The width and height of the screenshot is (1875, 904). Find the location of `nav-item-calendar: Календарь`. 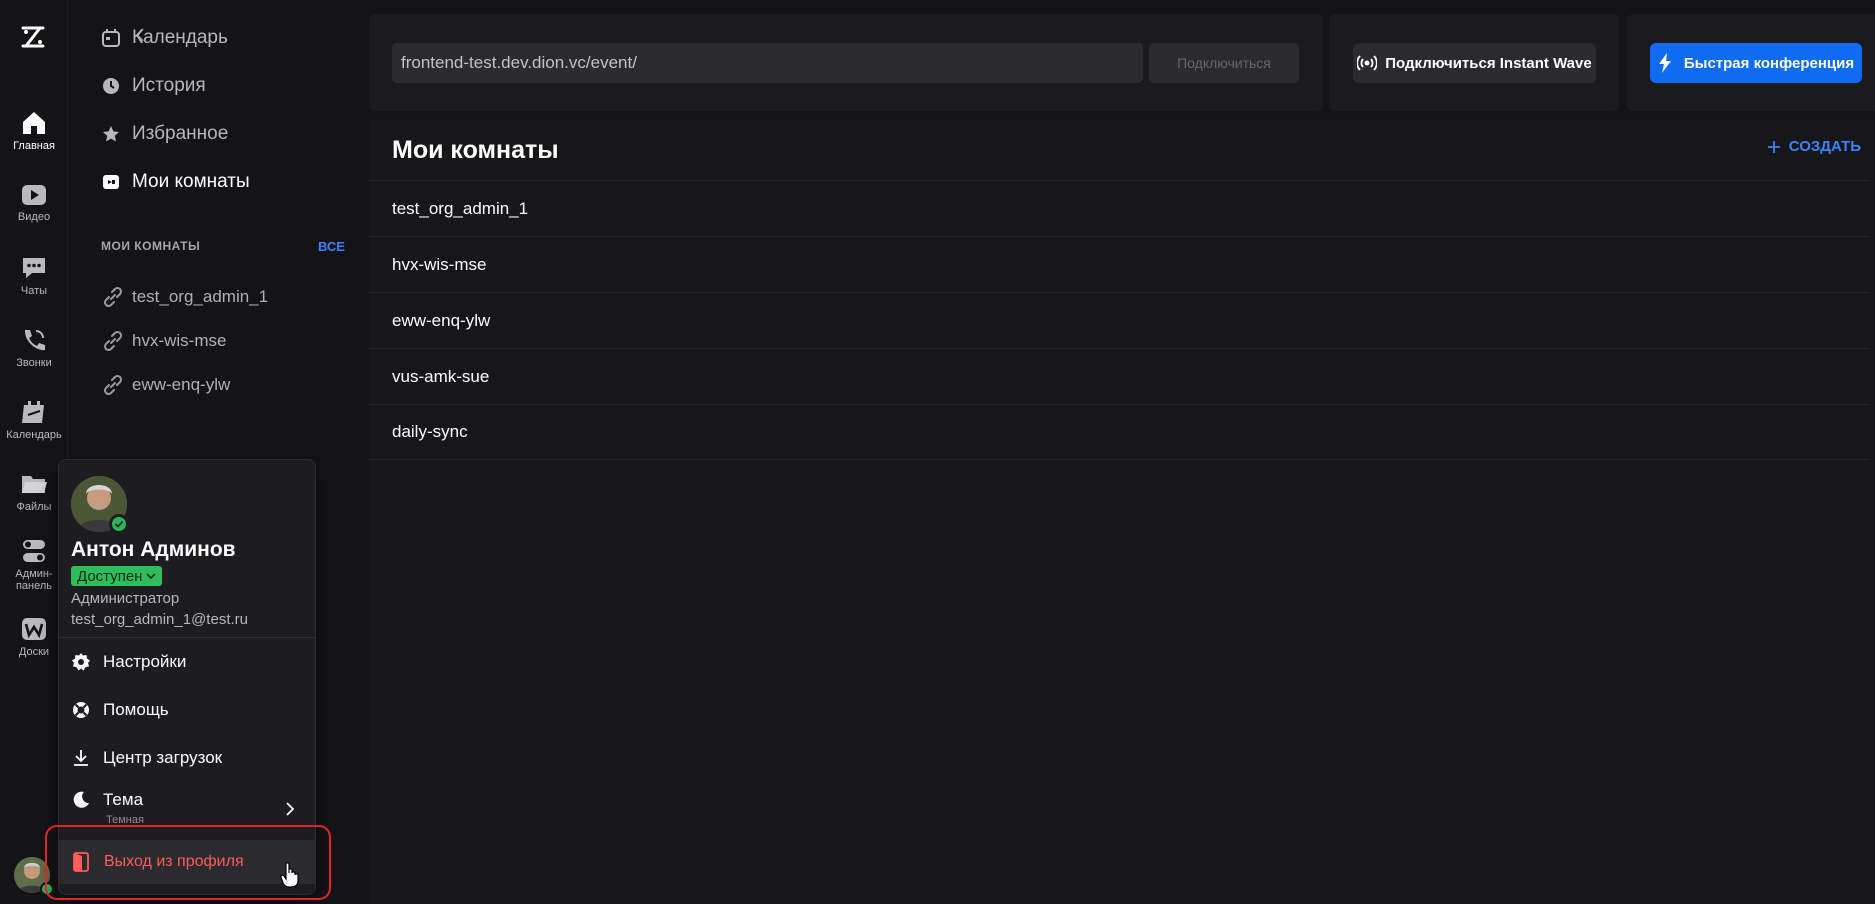

nav-item-calendar: Календарь is located at coordinates (165, 38).